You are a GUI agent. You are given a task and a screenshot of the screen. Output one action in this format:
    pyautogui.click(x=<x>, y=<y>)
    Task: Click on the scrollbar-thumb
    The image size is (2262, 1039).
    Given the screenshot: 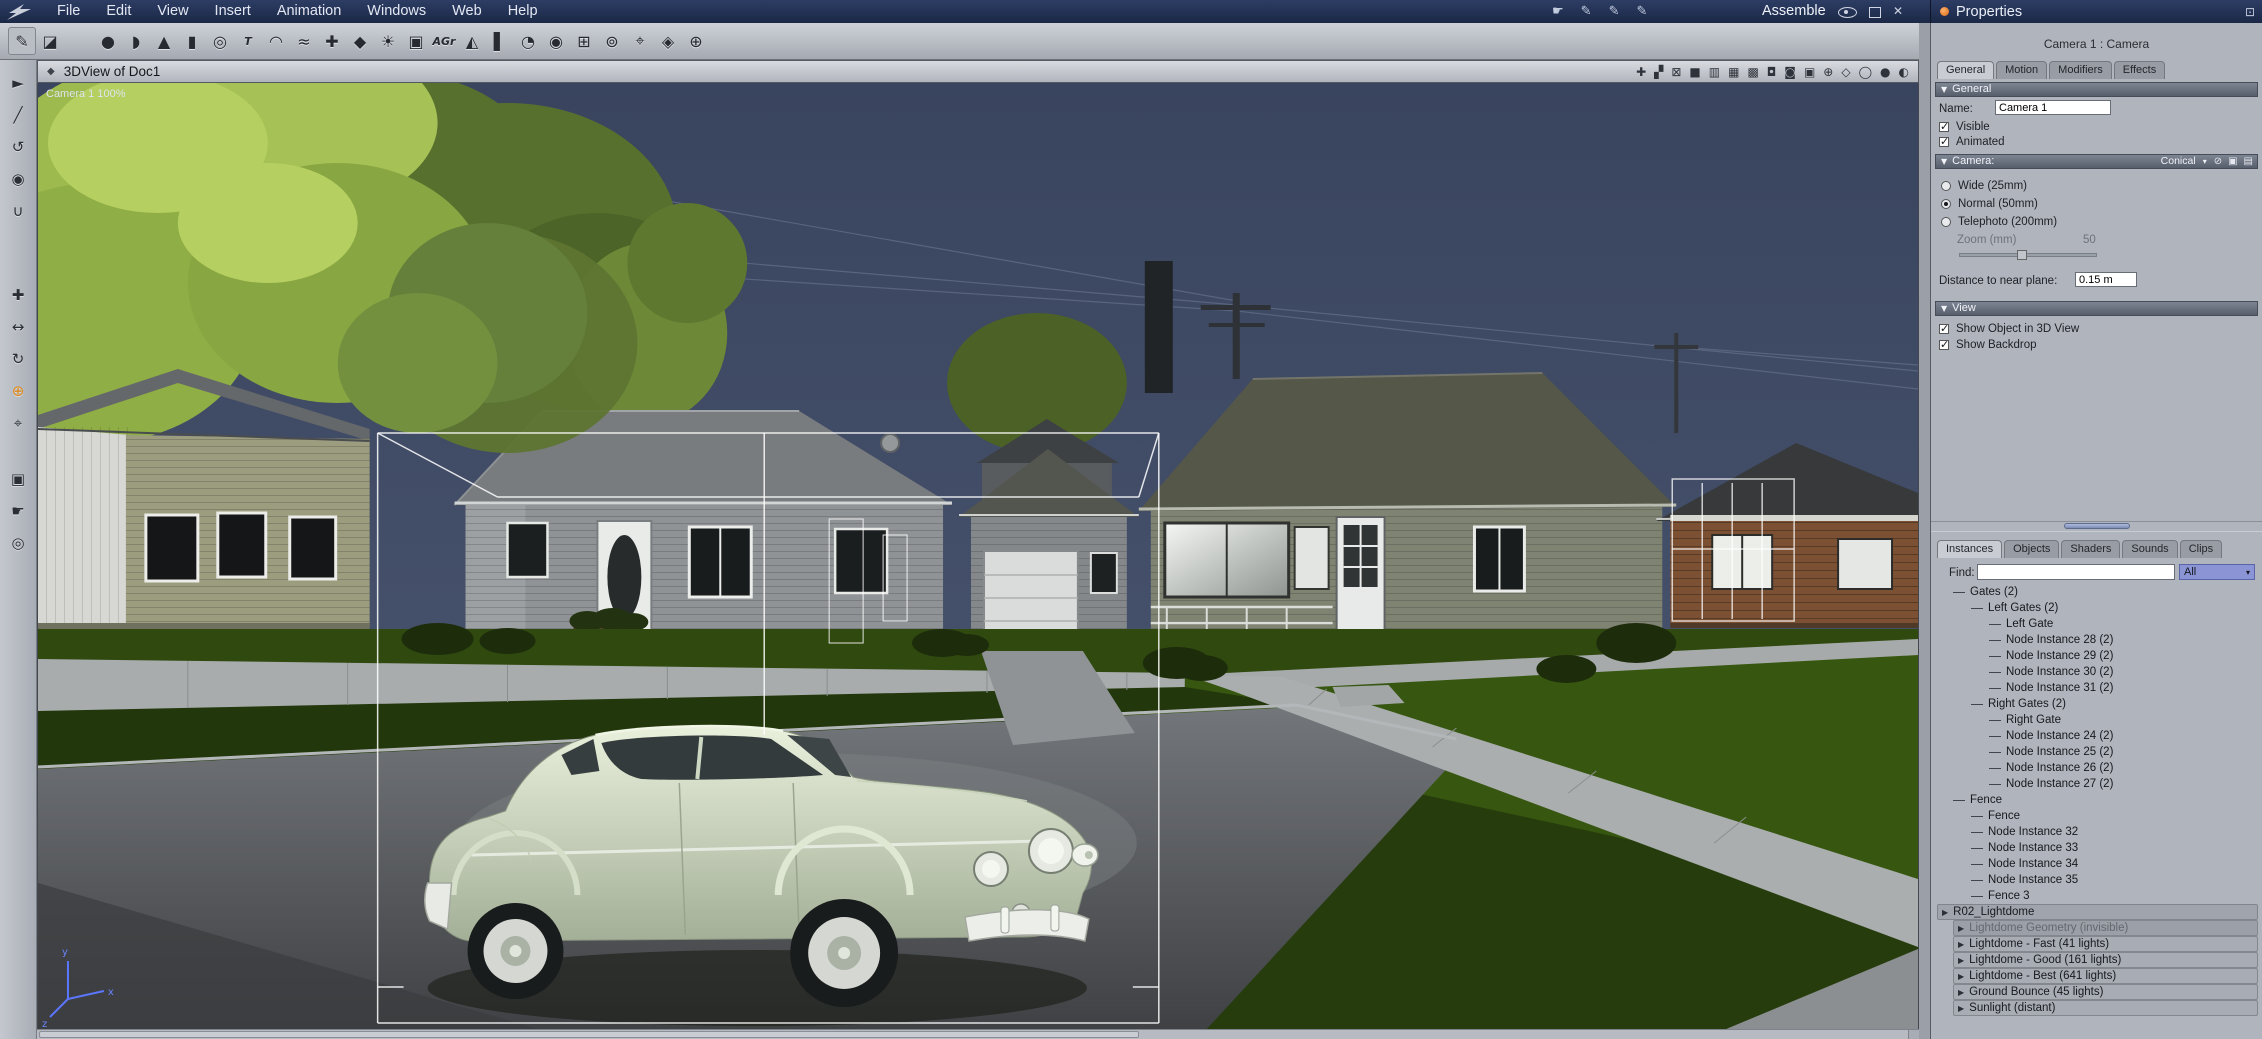 What is the action you would take?
    pyautogui.click(x=589, y=1034)
    